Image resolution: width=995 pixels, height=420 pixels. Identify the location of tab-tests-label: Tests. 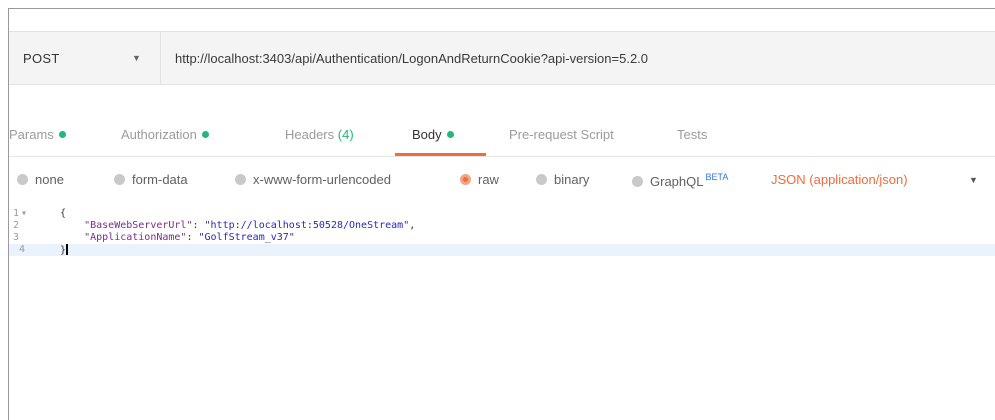
(692, 134).